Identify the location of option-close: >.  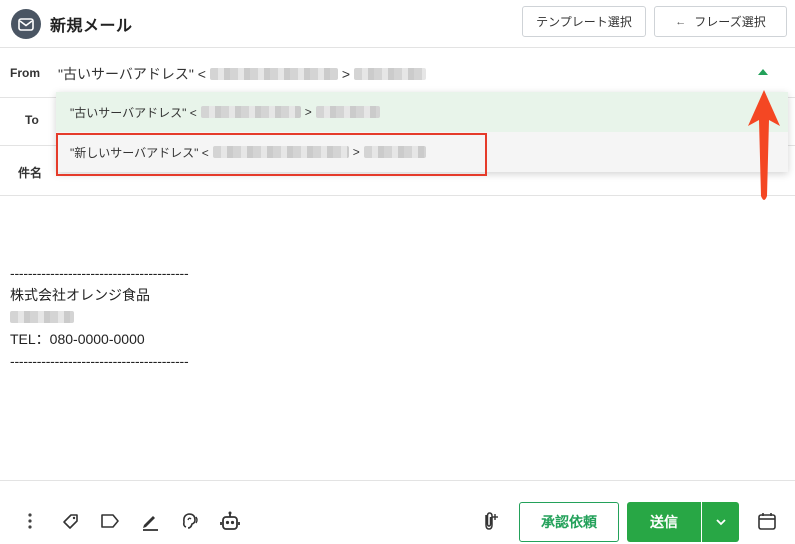
(308, 112).